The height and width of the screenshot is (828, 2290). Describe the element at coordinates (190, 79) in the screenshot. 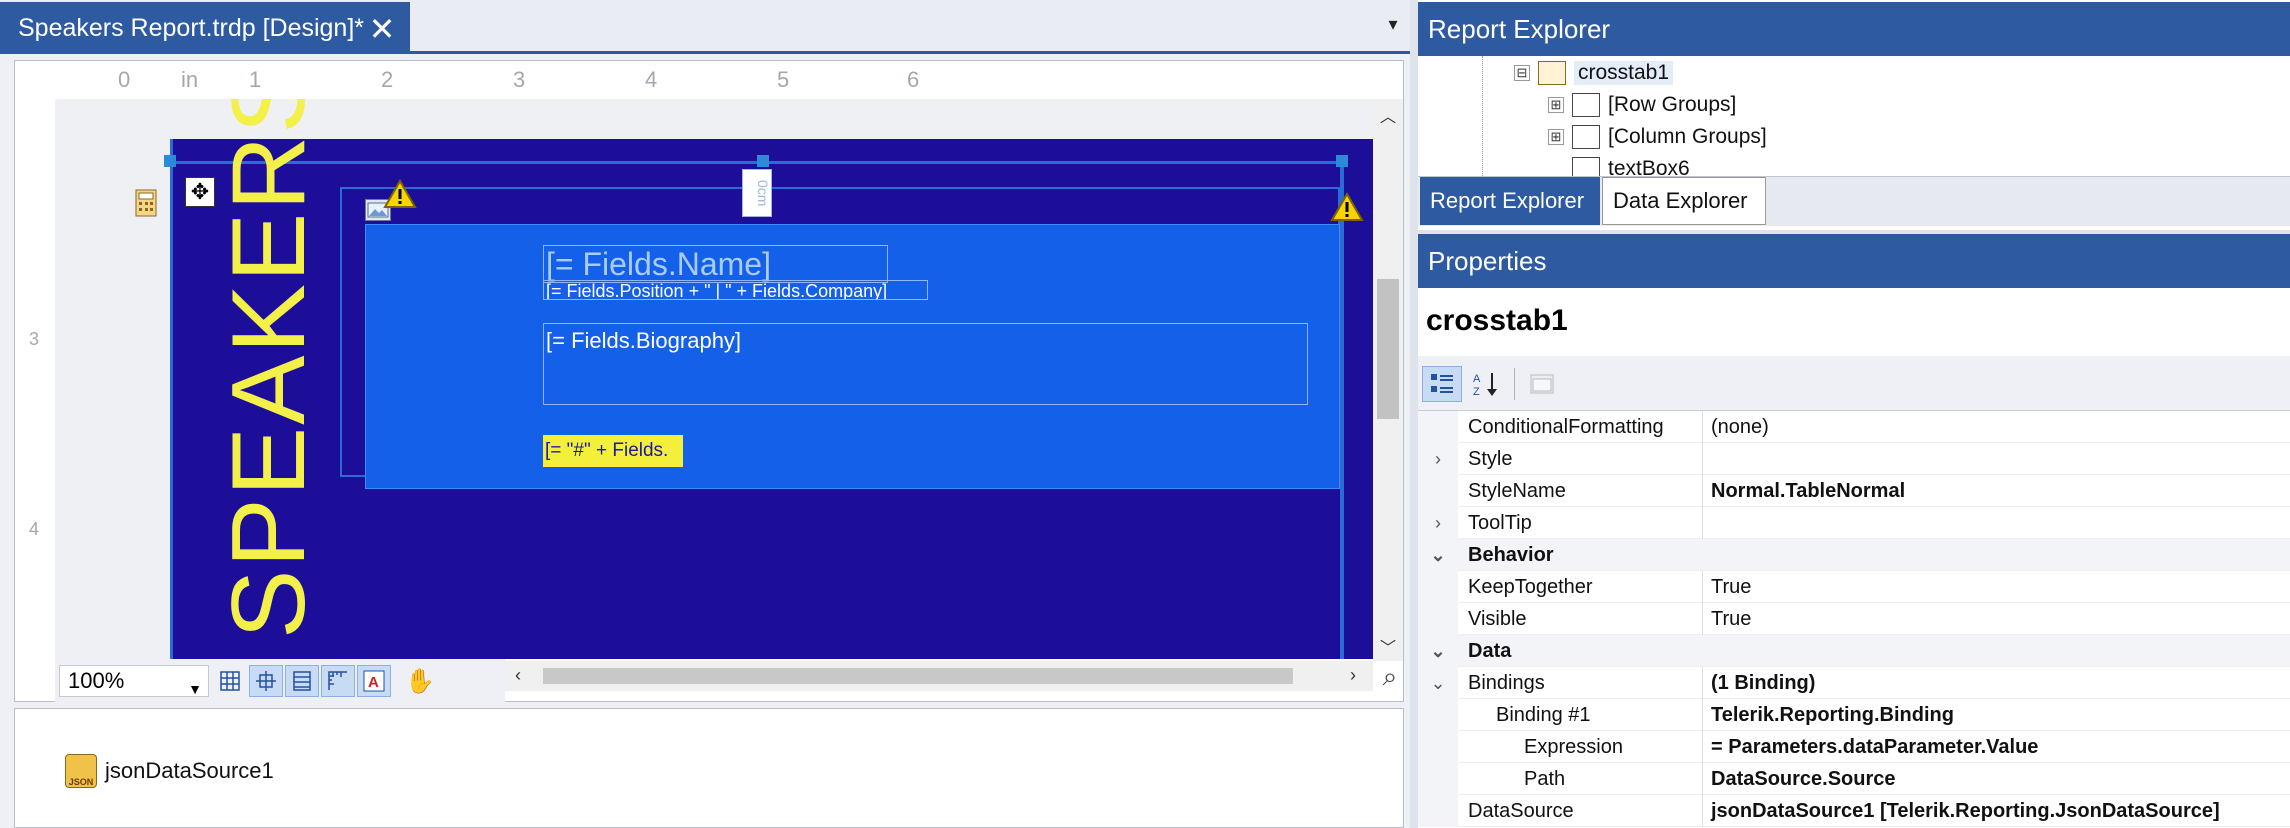

I see `ruler-unit: in` at that location.